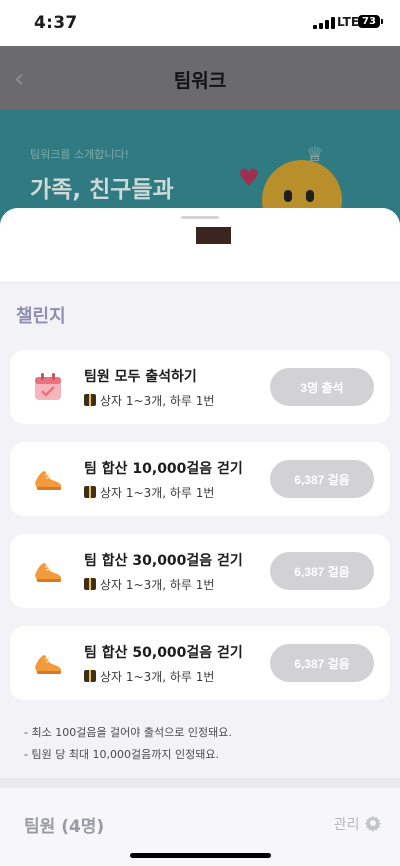  I want to click on members-title: 팀원 (4명), so click(64, 827).